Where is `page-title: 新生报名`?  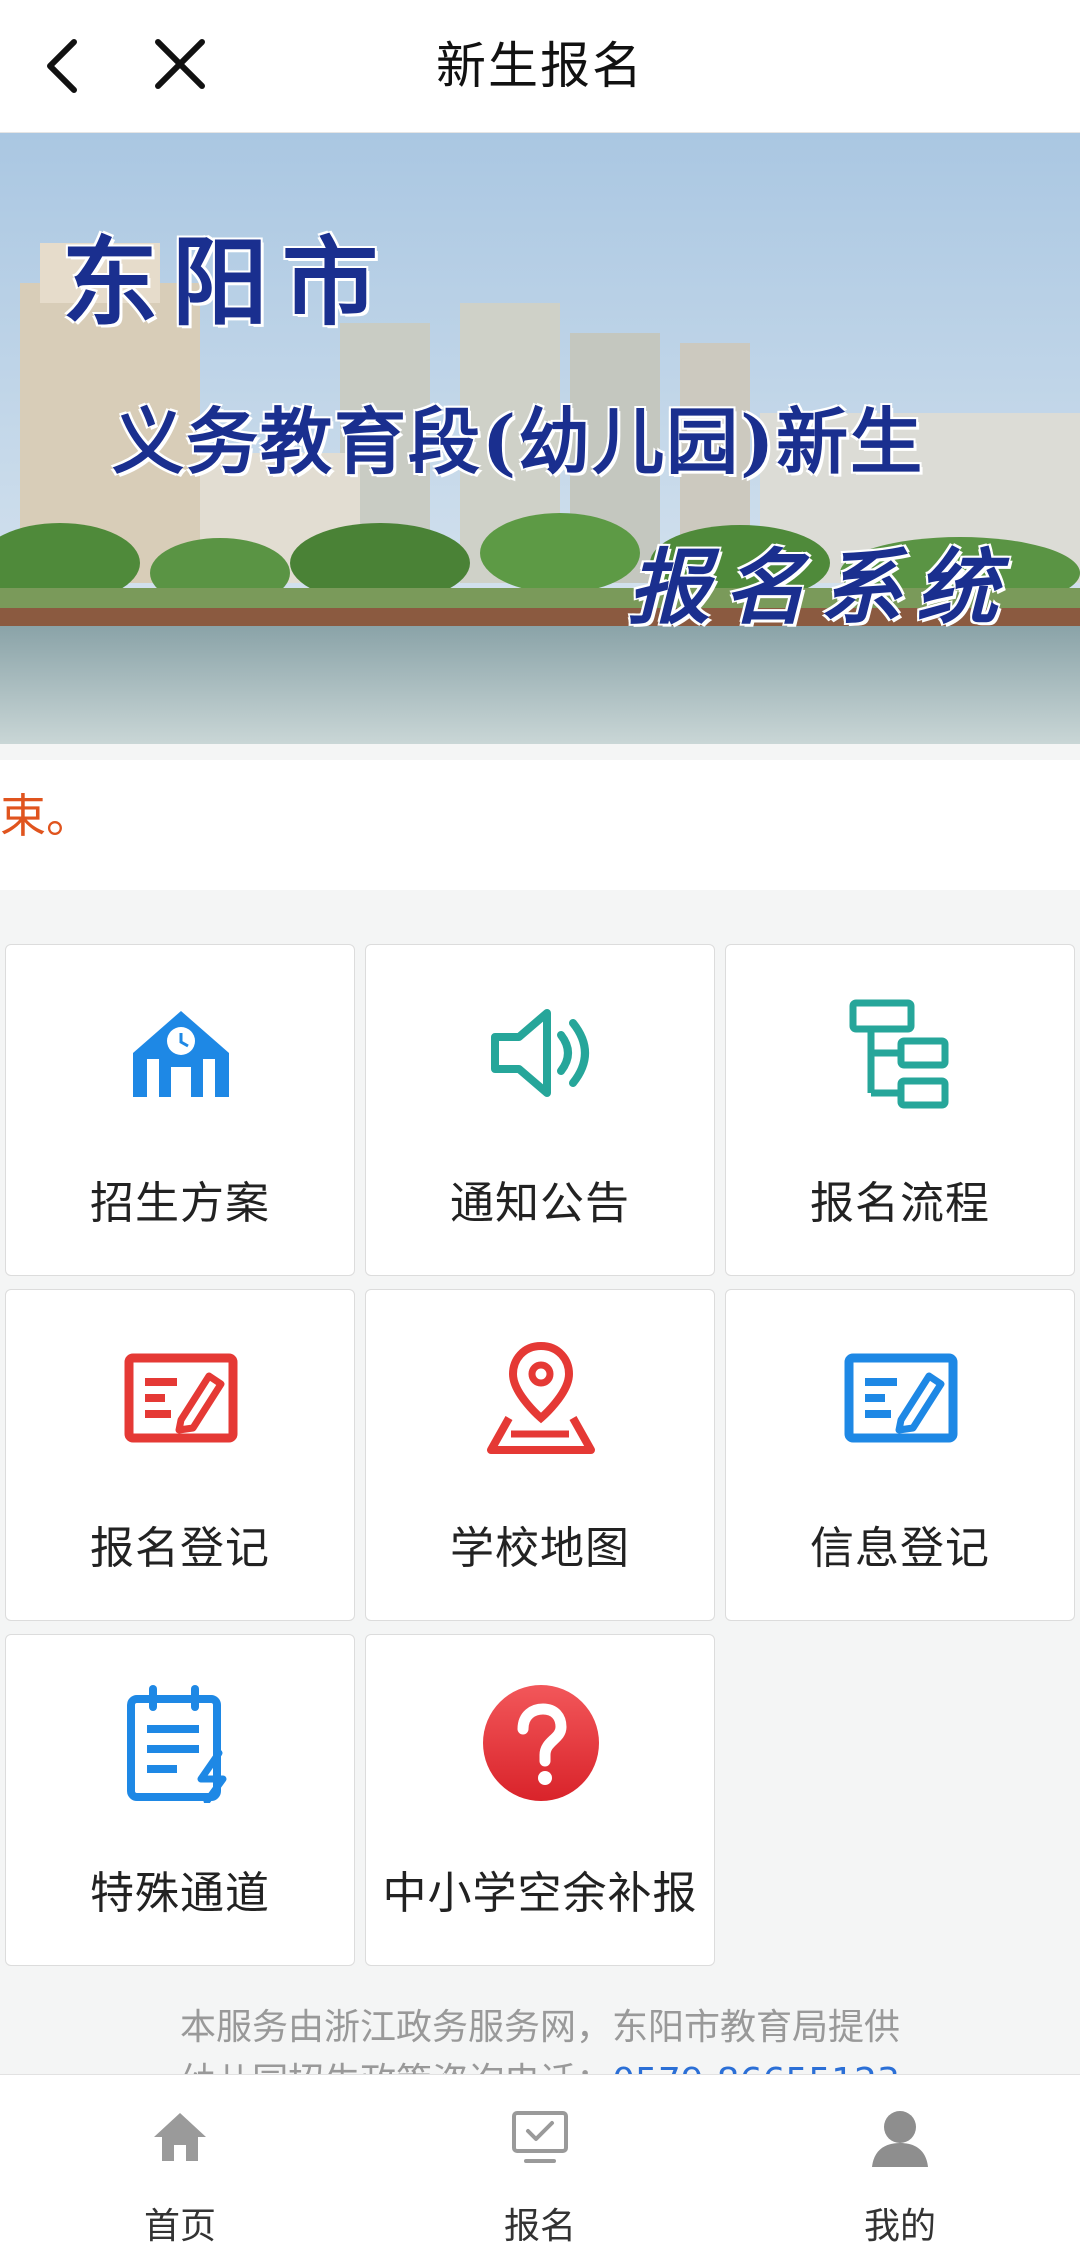
page-title: 新生报名 is located at coordinates (540, 66).